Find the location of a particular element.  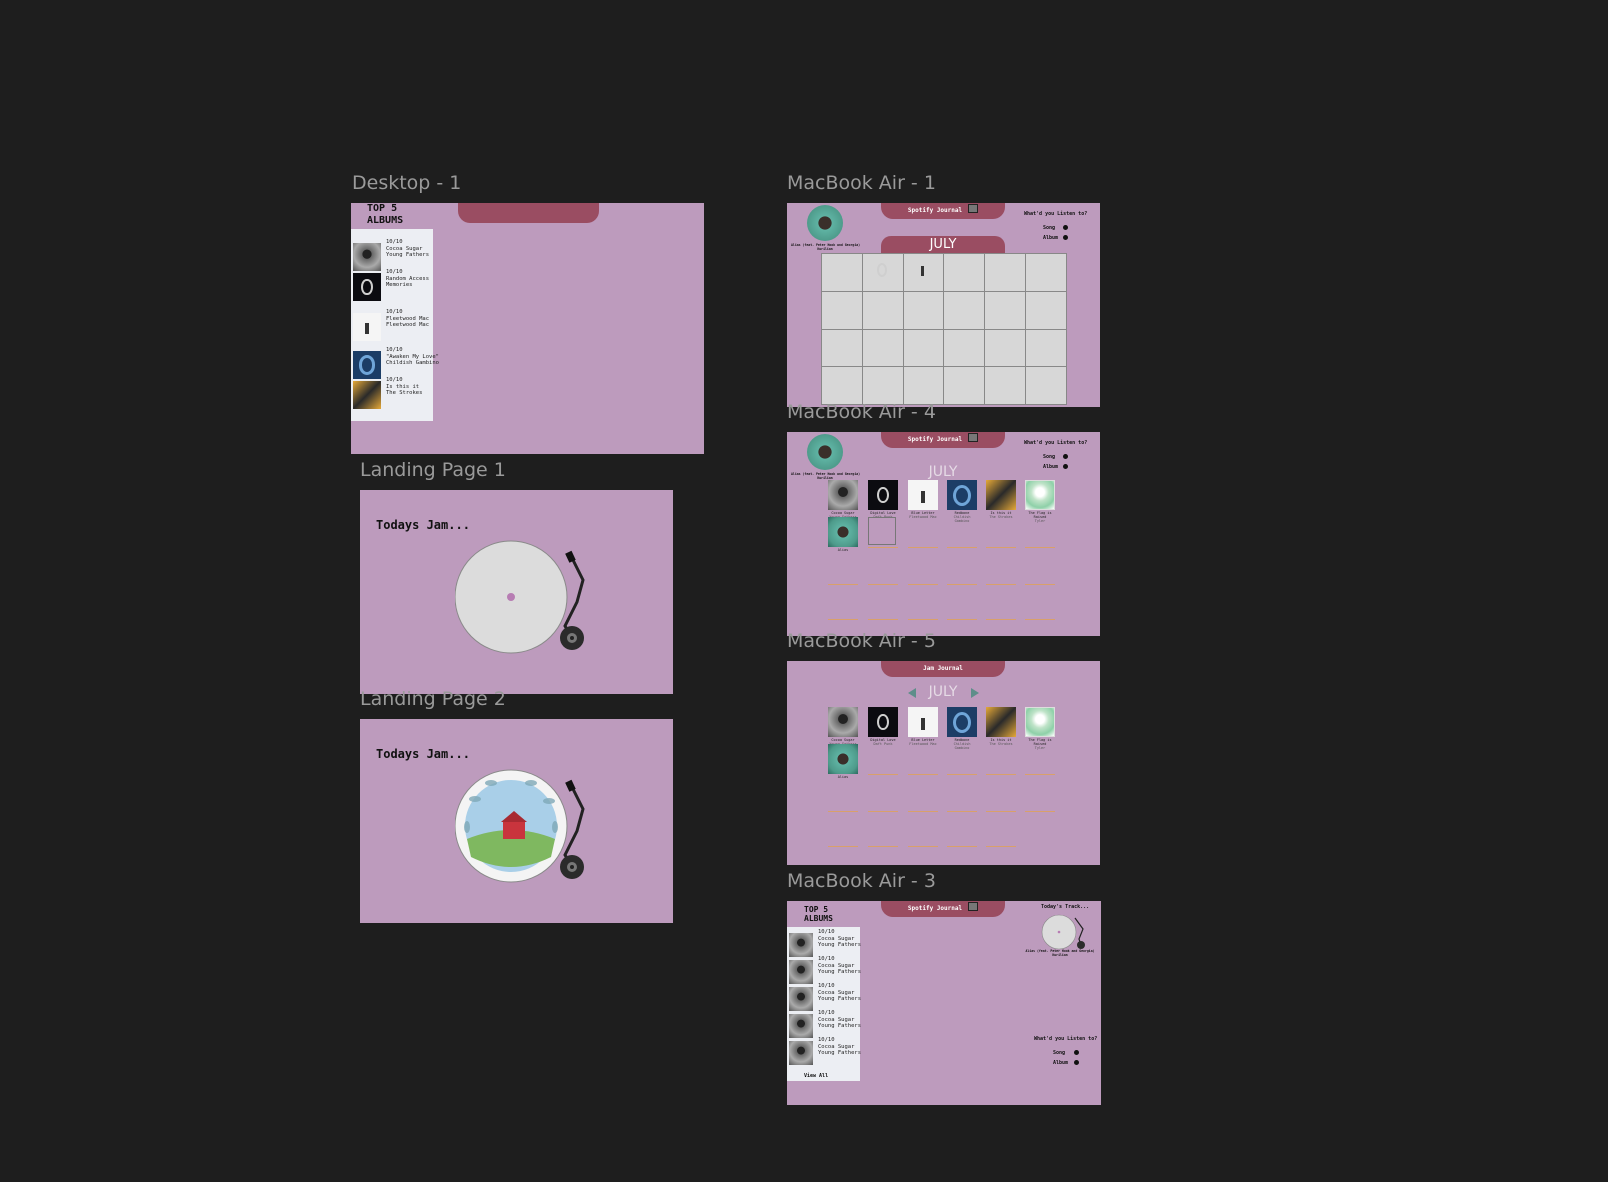

top-album-row: 10/10 Fleetwood Mac Fleetwood Mac is located at coordinates (398, 325).